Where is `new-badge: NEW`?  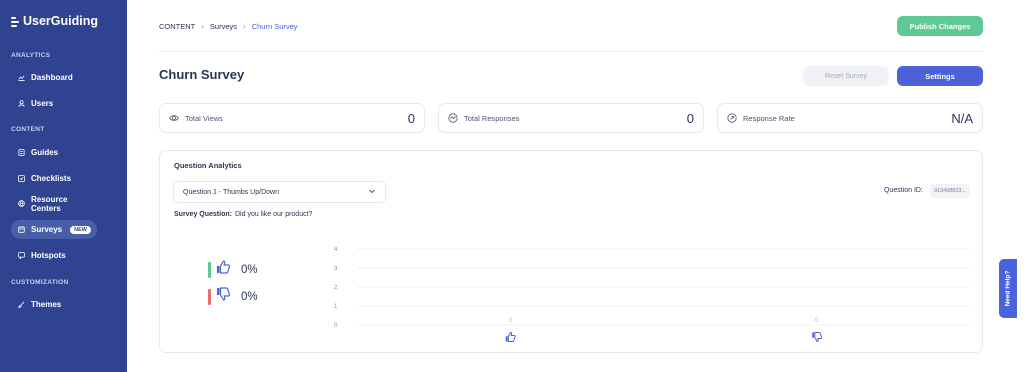 new-badge: NEW is located at coordinates (80, 229).